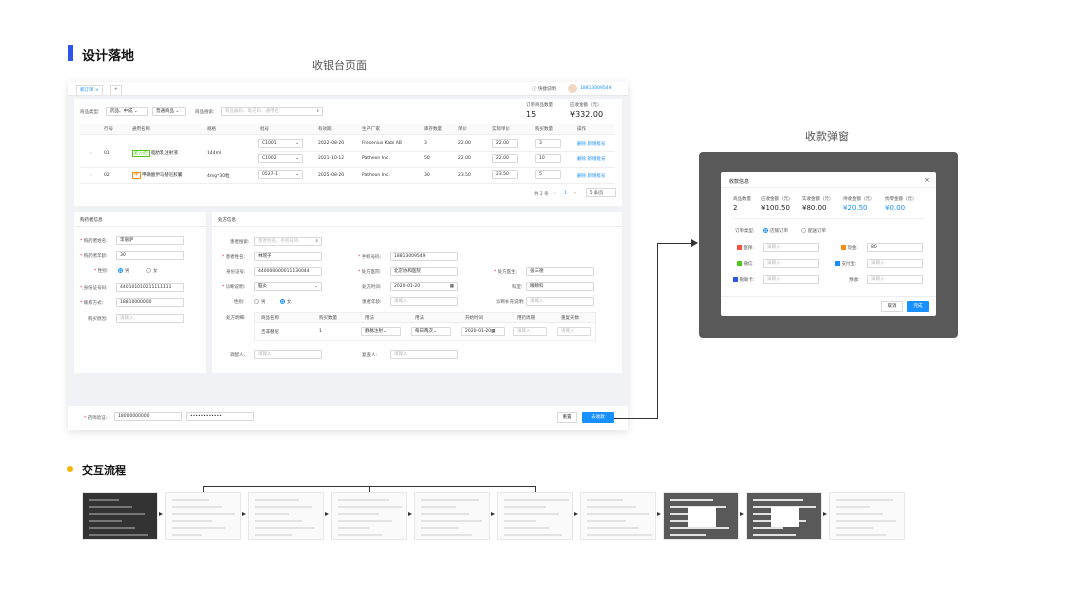  Describe the element at coordinates (775, 231) in the screenshot. I see `order-type-store: 店铺订单` at that location.